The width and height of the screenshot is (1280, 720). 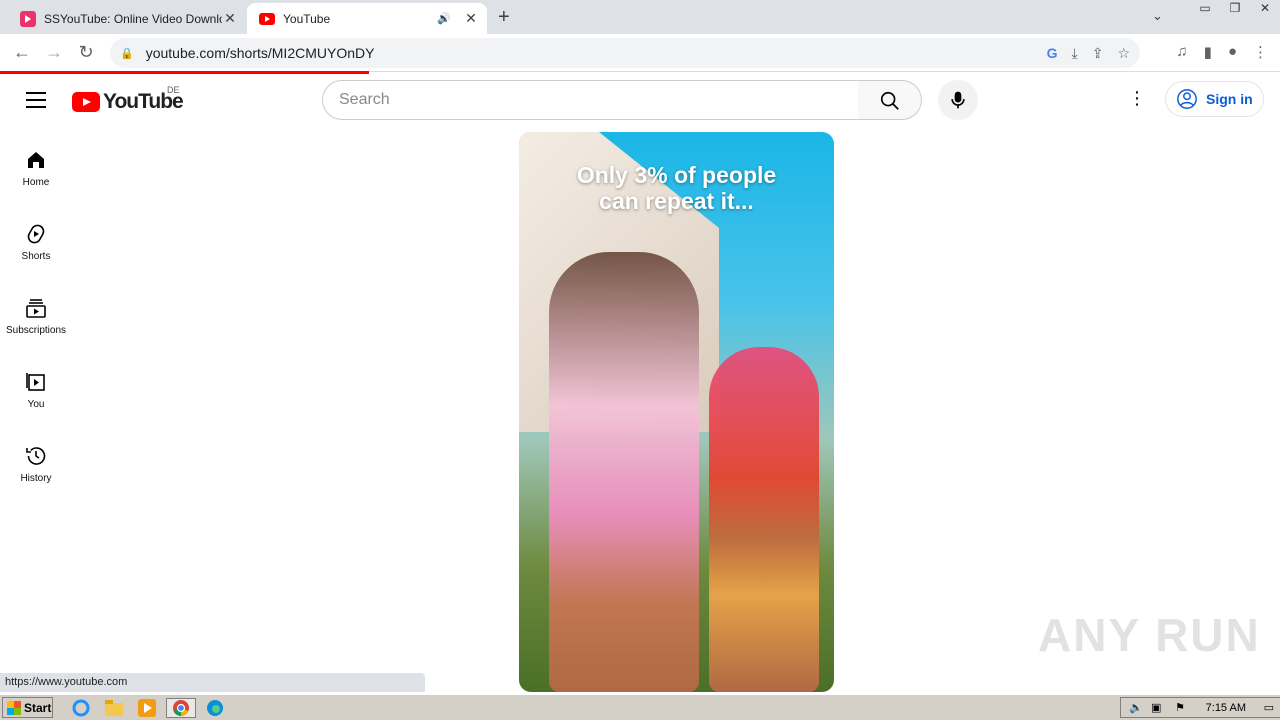 I want to click on address-bar-icons: G ⤓ ⇪ ☆, so click(x=1088, y=53).